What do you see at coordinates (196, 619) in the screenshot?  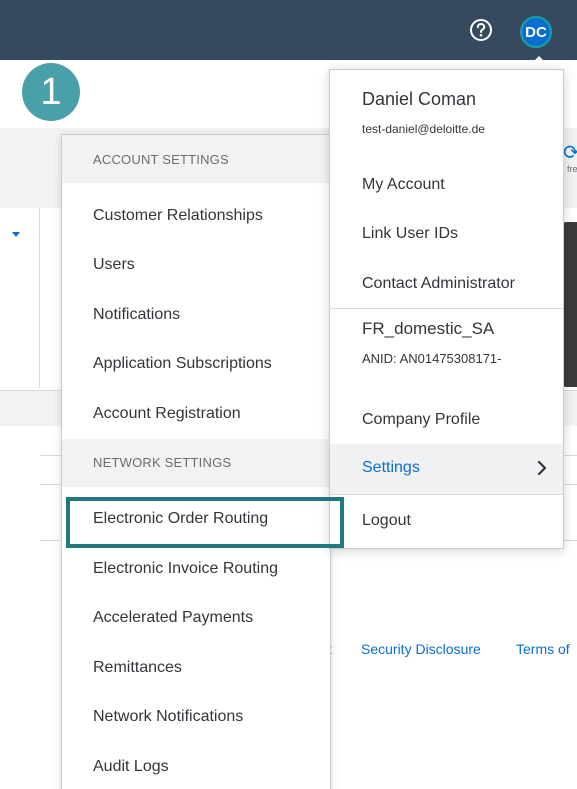 I see `menu-item-accelerated-payments: Accelerated Payments` at bounding box center [196, 619].